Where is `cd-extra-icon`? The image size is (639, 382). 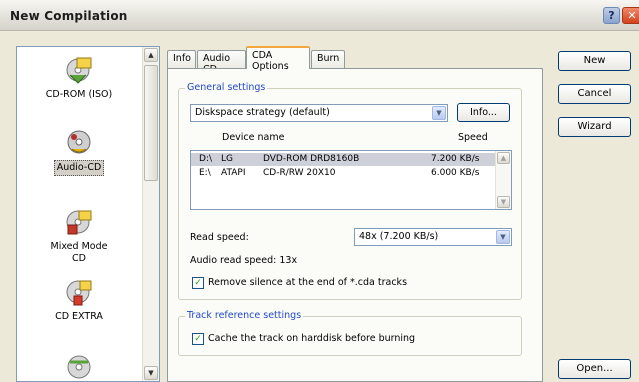
cd-extra-icon is located at coordinates (79, 293).